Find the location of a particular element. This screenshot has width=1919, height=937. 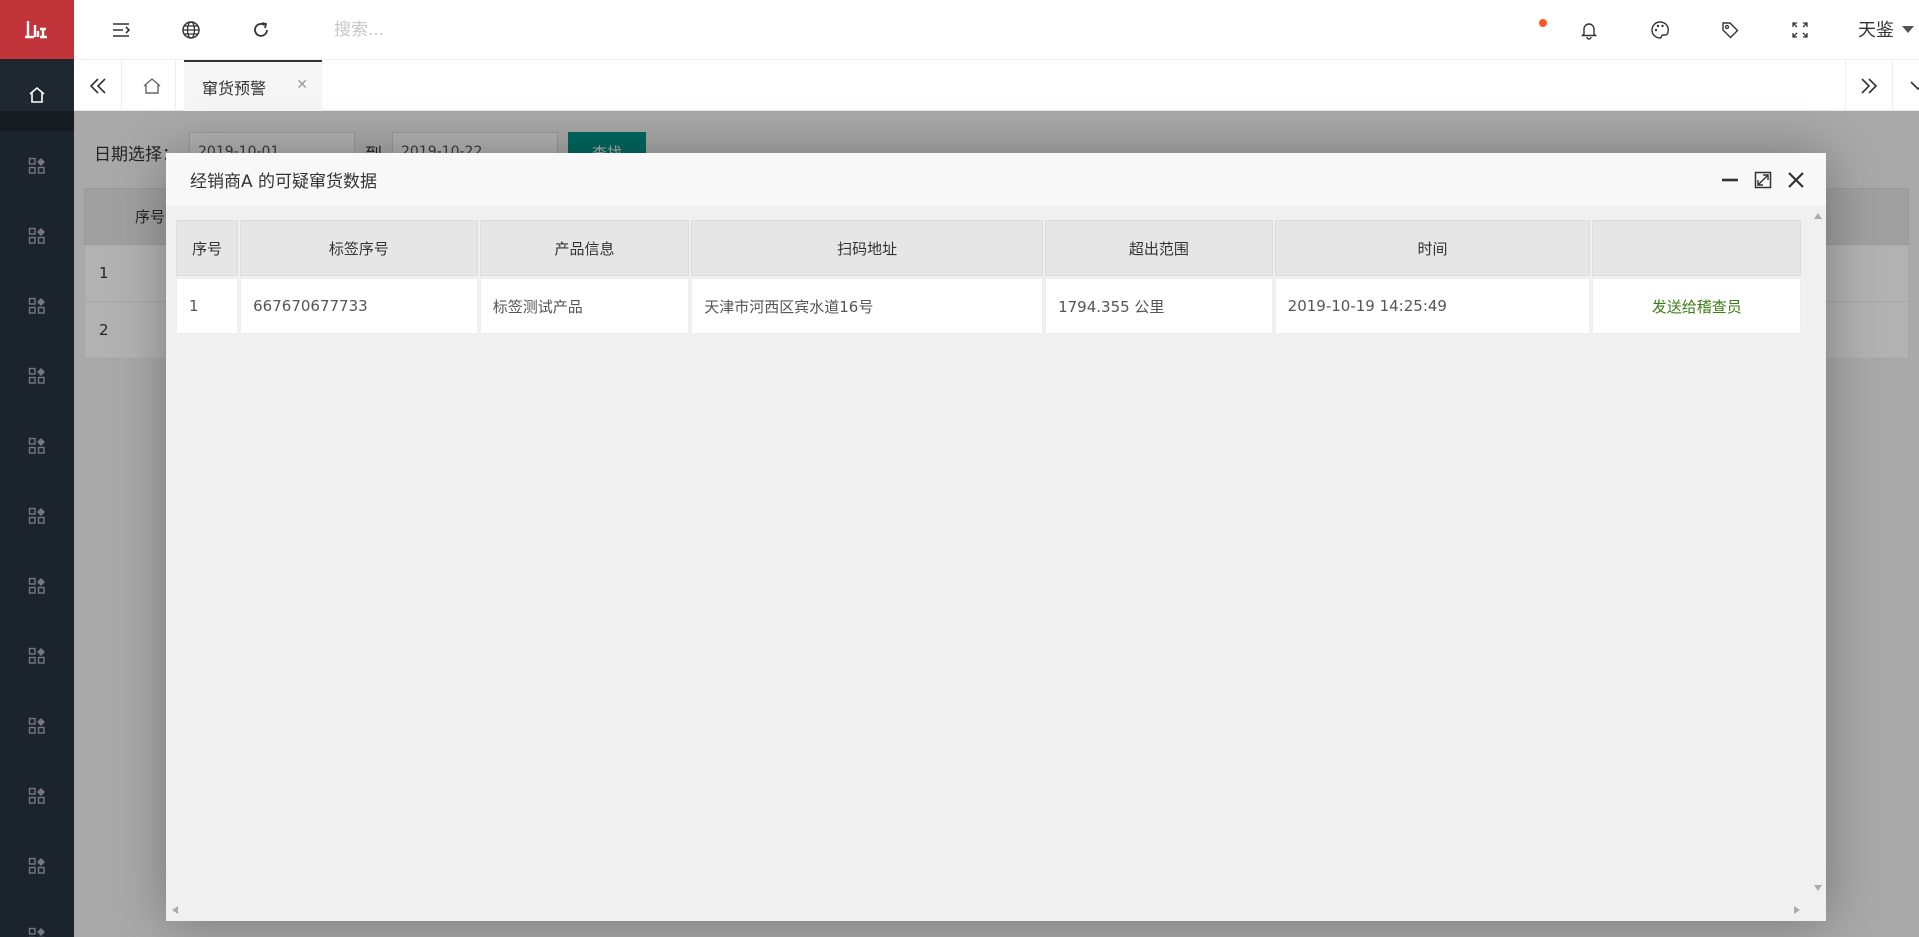

tab-home-button is located at coordinates (152, 85).